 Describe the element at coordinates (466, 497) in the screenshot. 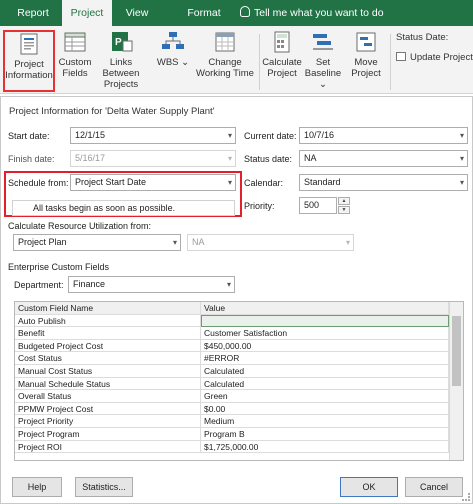

I see `resize-grip-icon` at that location.